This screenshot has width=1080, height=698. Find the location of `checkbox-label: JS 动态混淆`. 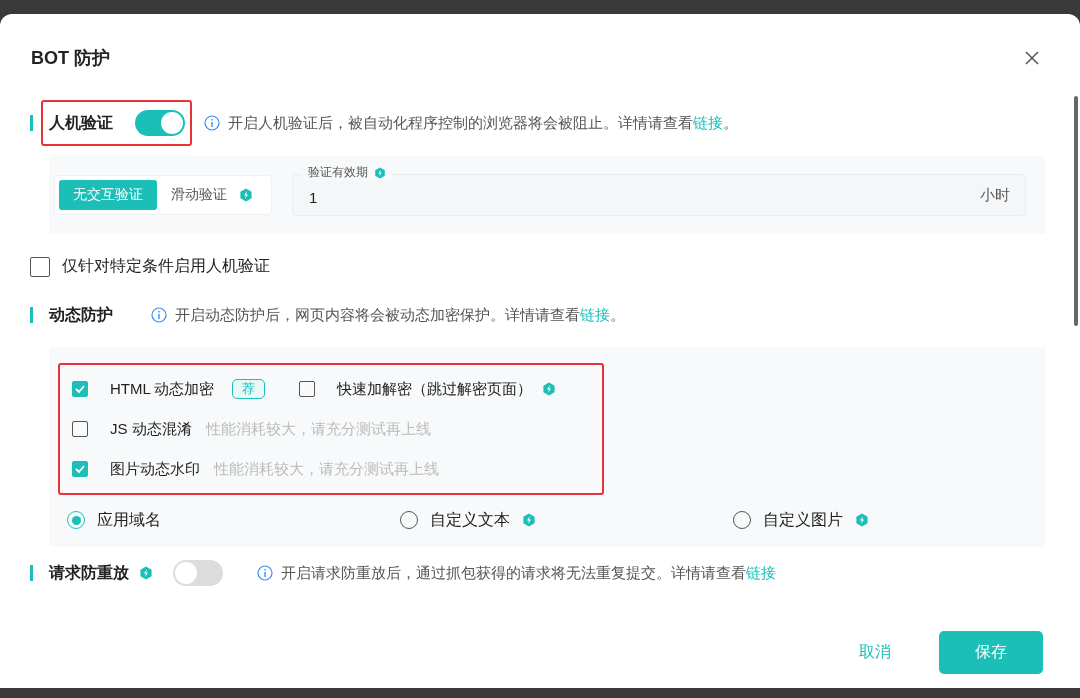

checkbox-label: JS 动态混淆 is located at coordinates (151, 429).